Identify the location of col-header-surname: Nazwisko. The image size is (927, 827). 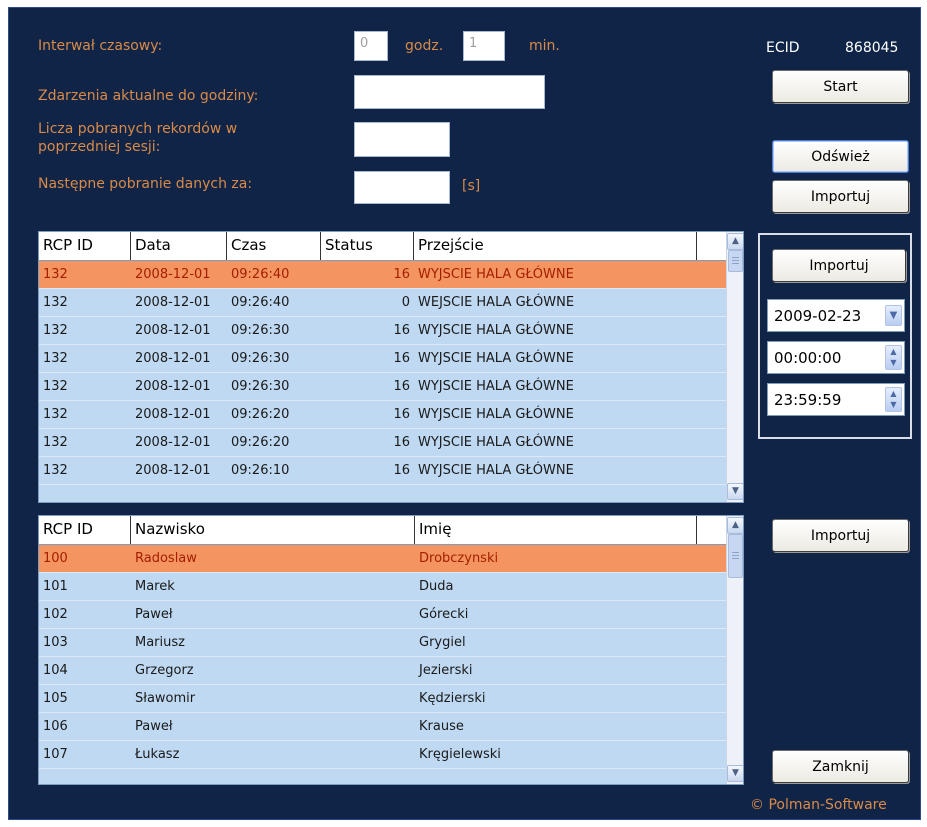
(273, 530).